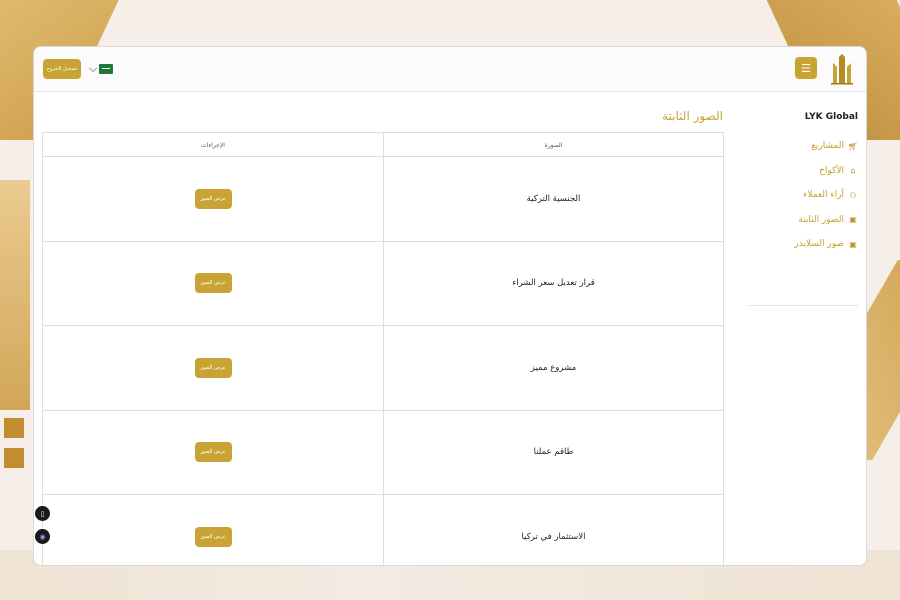 The width and height of the screenshot is (900, 600). I want to click on sidebar-item-slider-images: ▣ صور السلايدر, so click(826, 244).